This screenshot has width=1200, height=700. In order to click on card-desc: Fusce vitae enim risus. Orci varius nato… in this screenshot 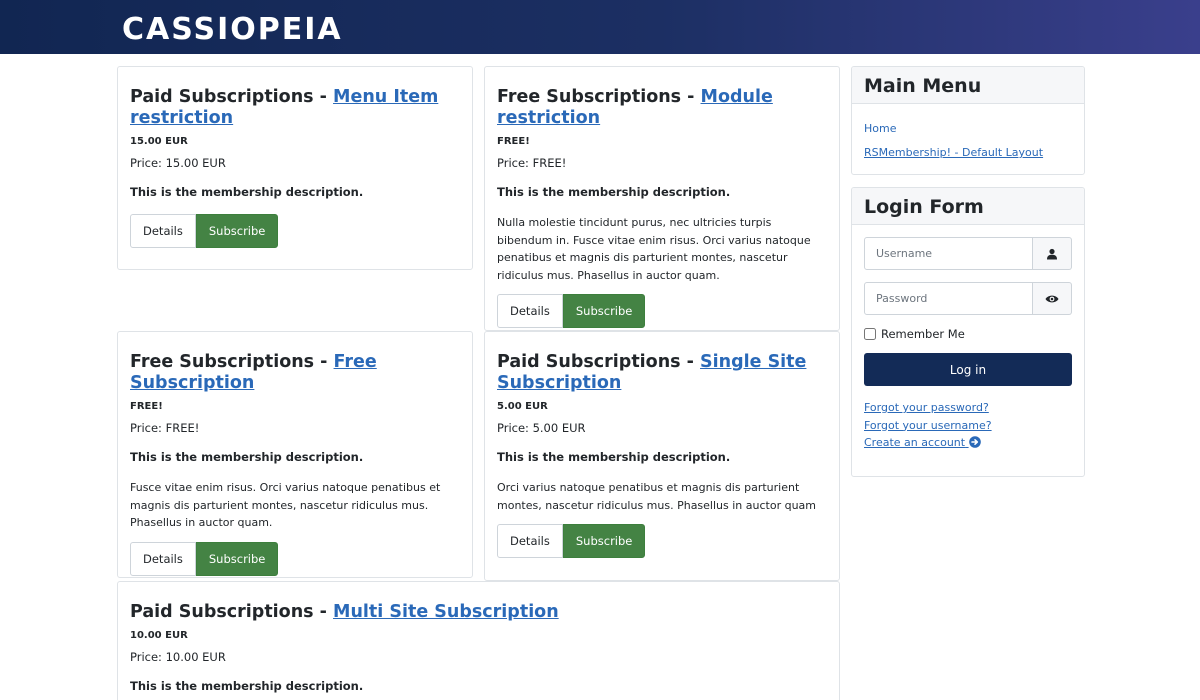, I will do `click(285, 505)`.